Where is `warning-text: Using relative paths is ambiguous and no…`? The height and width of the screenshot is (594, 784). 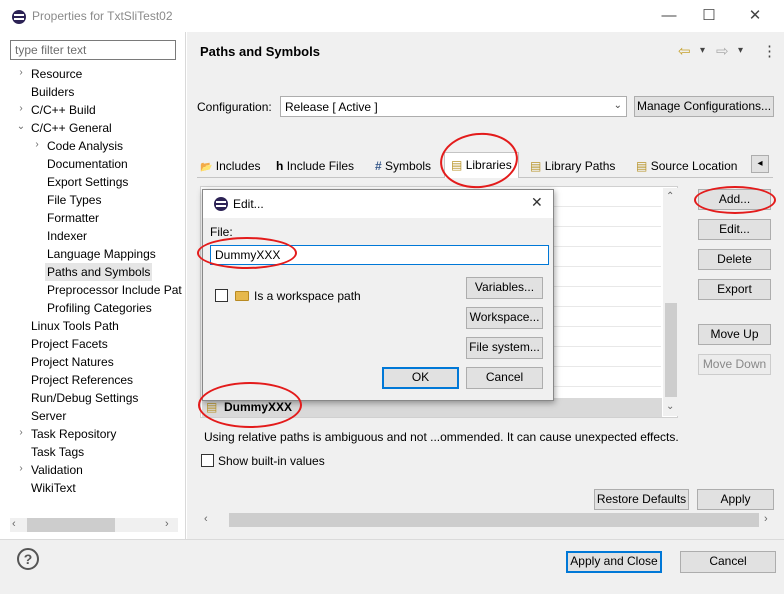
warning-text: Using relative paths is ambiguous and no… is located at coordinates (441, 437).